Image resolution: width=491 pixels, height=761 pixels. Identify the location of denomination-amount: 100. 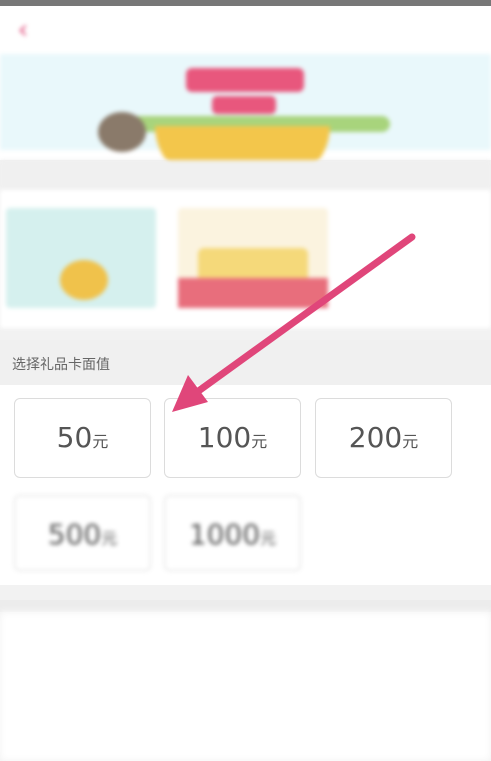
(224, 437).